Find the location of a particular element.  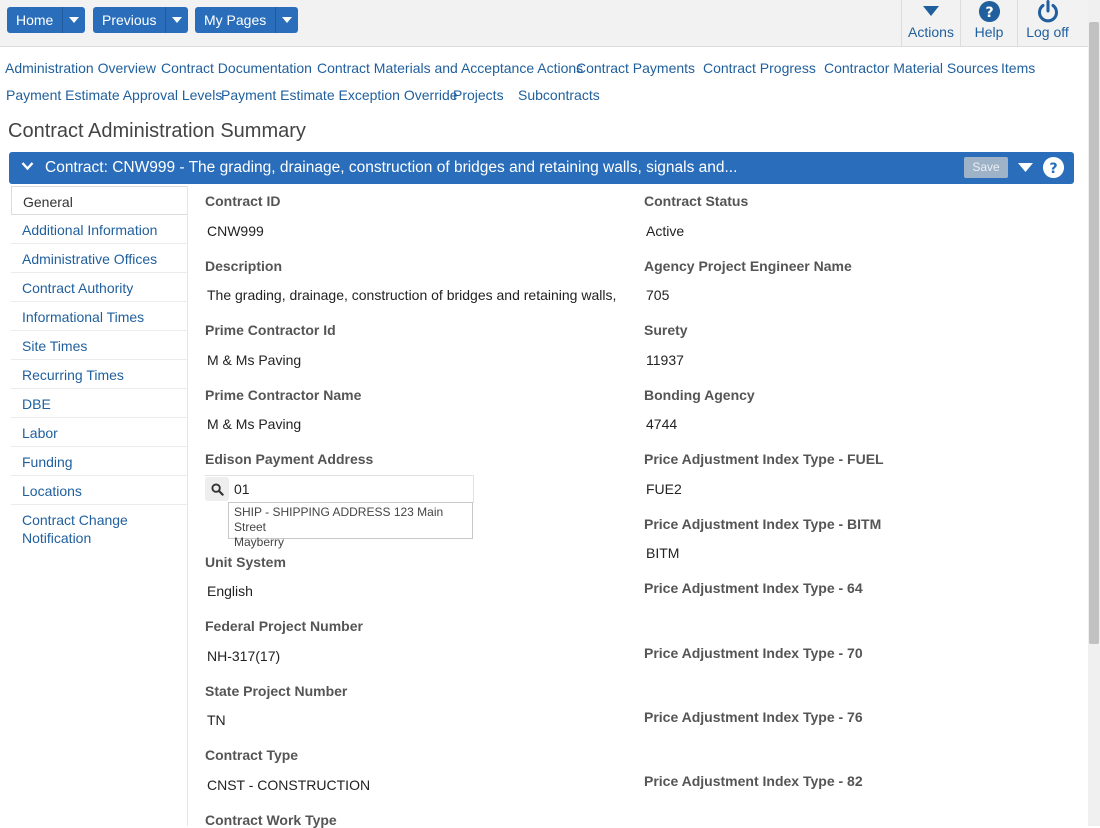

federal-project-number-value: NH-317(17) is located at coordinates (244, 656).